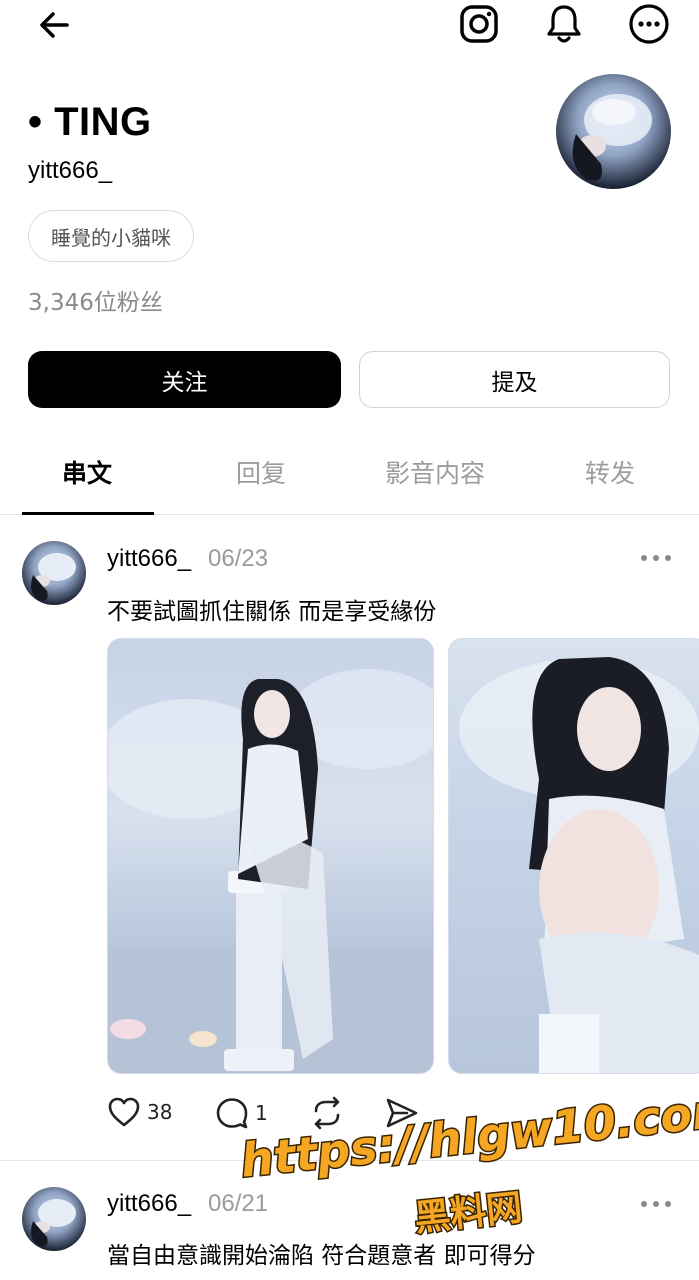 The height and width of the screenshot is (1280, 699). I want to click on top-bar, so click(349, 25).